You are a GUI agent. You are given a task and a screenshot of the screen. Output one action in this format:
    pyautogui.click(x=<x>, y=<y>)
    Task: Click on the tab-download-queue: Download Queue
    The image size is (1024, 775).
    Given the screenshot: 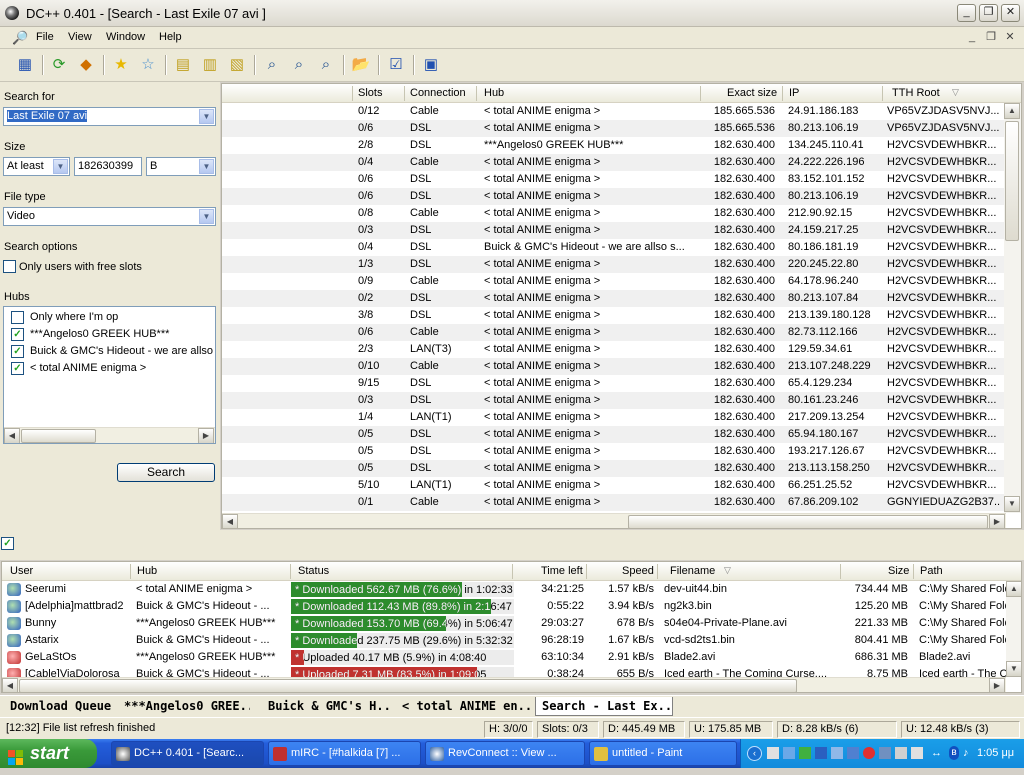 What is the action you would take?
    pyautogui.click(x=59, y=706)
    